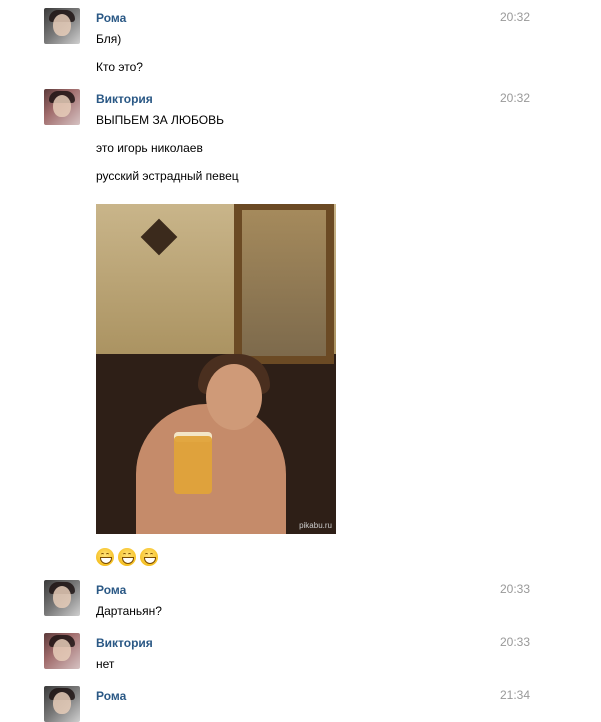 This screenshot has height=722, width=601. Describe the element at coordinates (167, 176) in the screenshot. I see `message-text: русский эстрадный певец` at that location.